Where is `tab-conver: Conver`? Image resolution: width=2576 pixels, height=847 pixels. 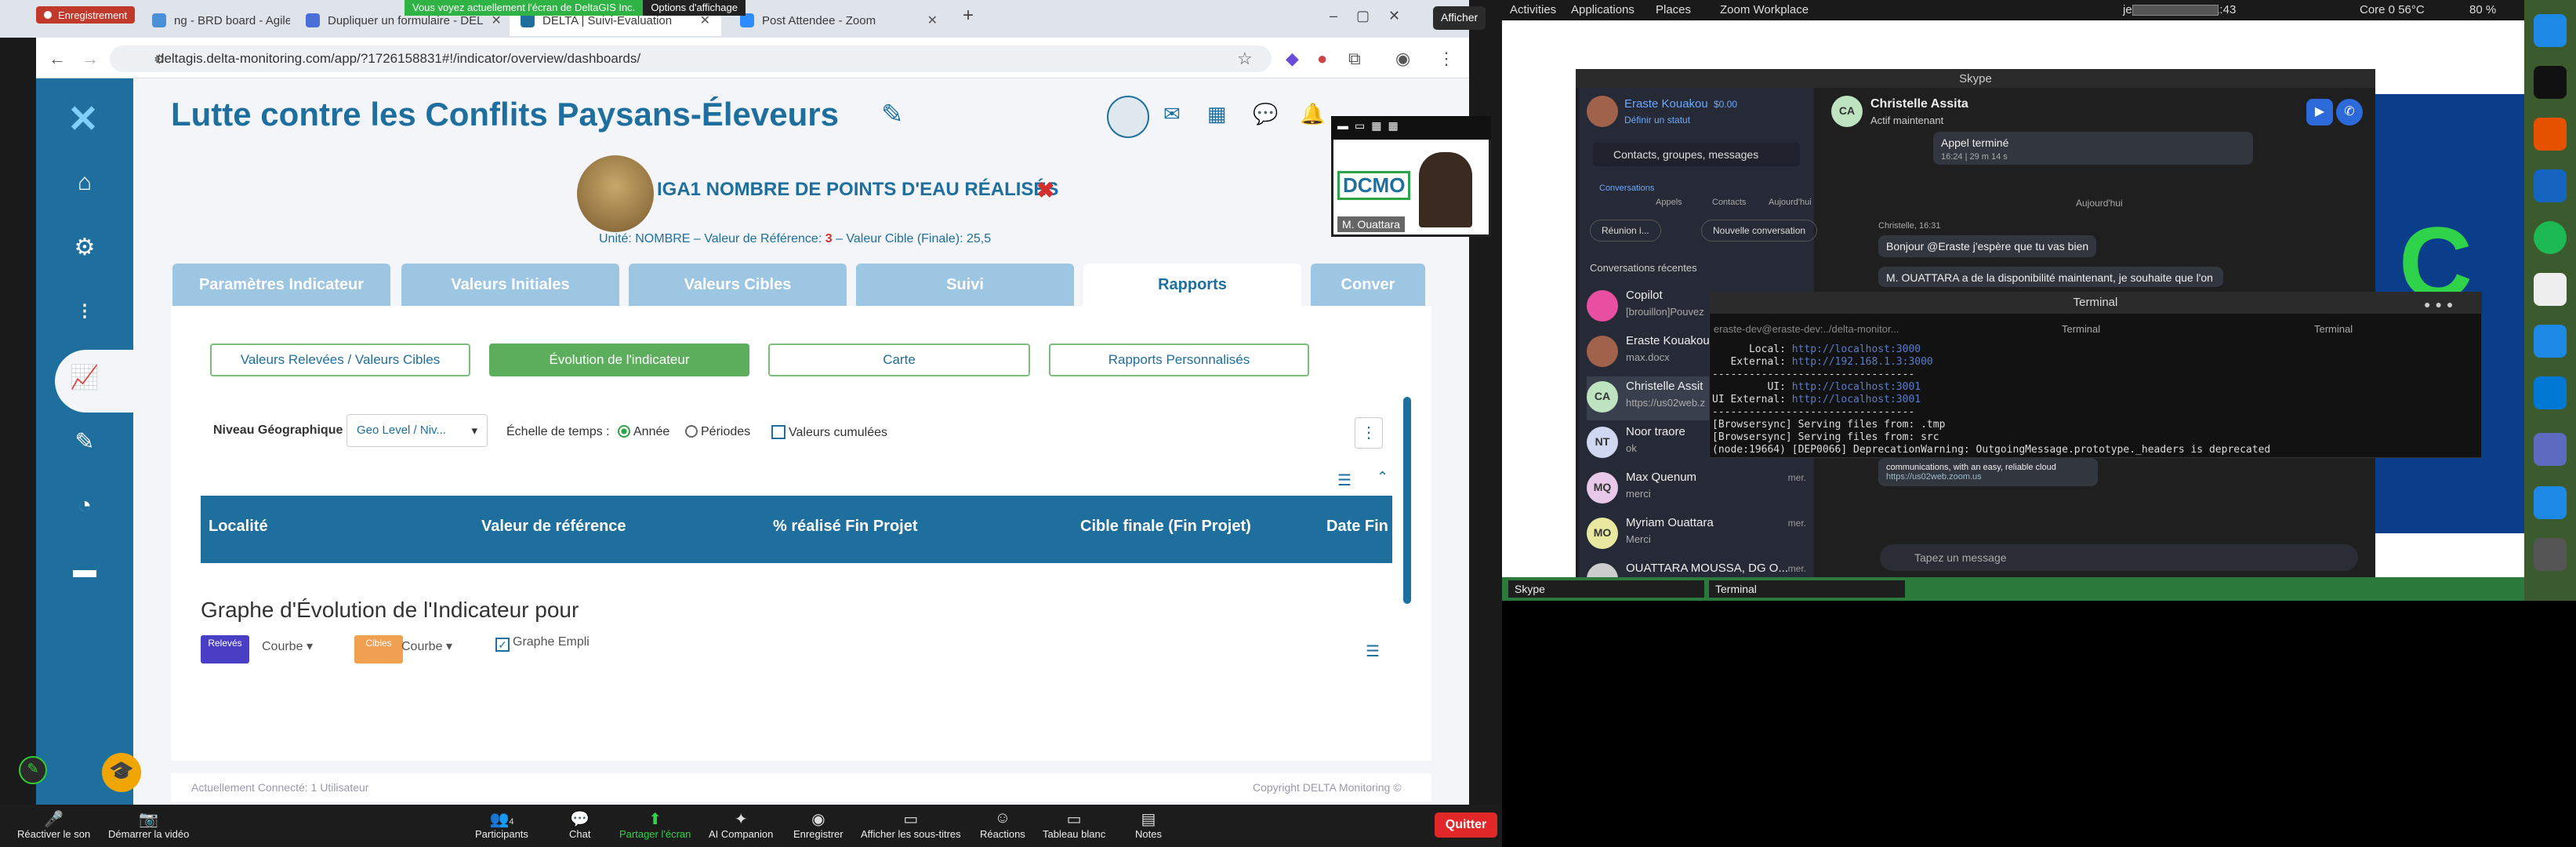
tab-conver: Conver is located at coordinates (1368, 285).